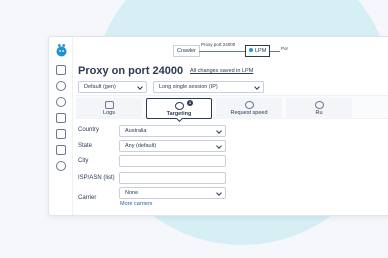 The width and height of the screenshot is (388, 258). What do you see at coordinates (61, 166) in the screenshot?
I see `globe-icon` at bounding box center [61, 166].